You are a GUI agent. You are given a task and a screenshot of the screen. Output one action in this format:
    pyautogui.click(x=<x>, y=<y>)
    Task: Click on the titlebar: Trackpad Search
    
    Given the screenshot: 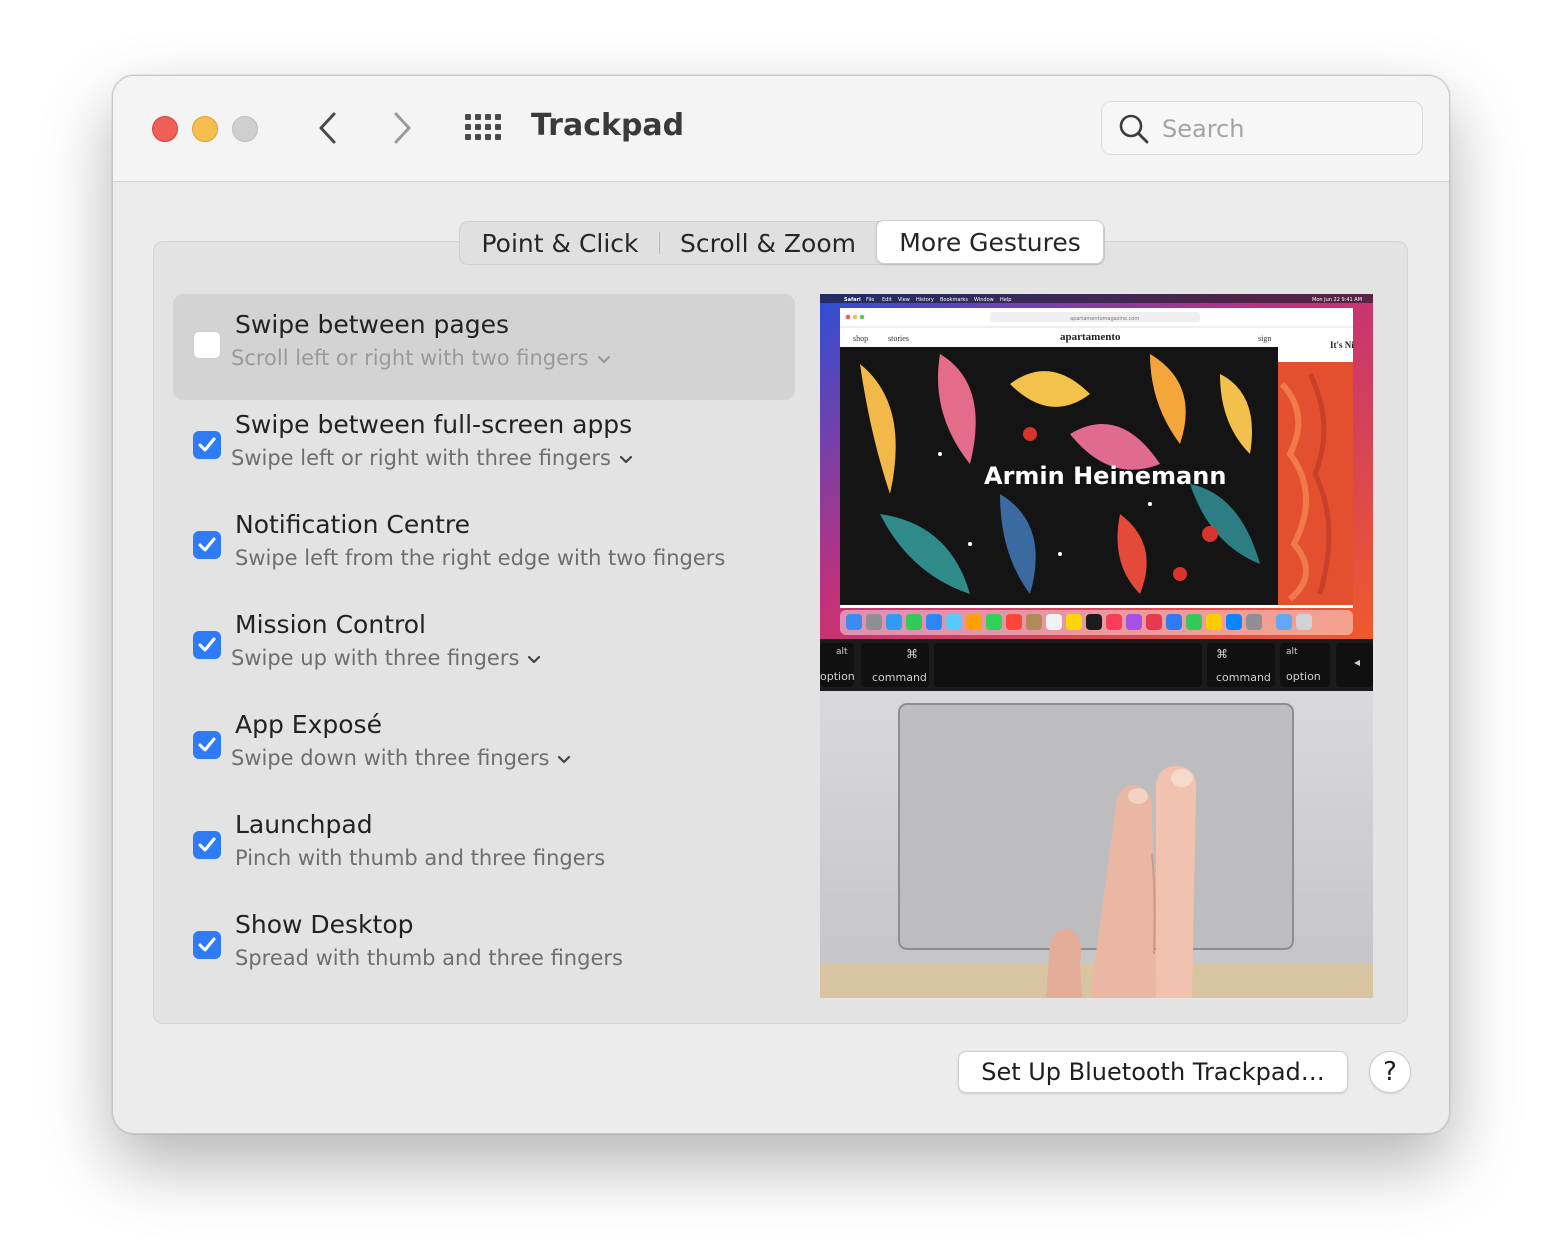 What is the action you would take?
    pyautogui.click(x=781, y=129)
    